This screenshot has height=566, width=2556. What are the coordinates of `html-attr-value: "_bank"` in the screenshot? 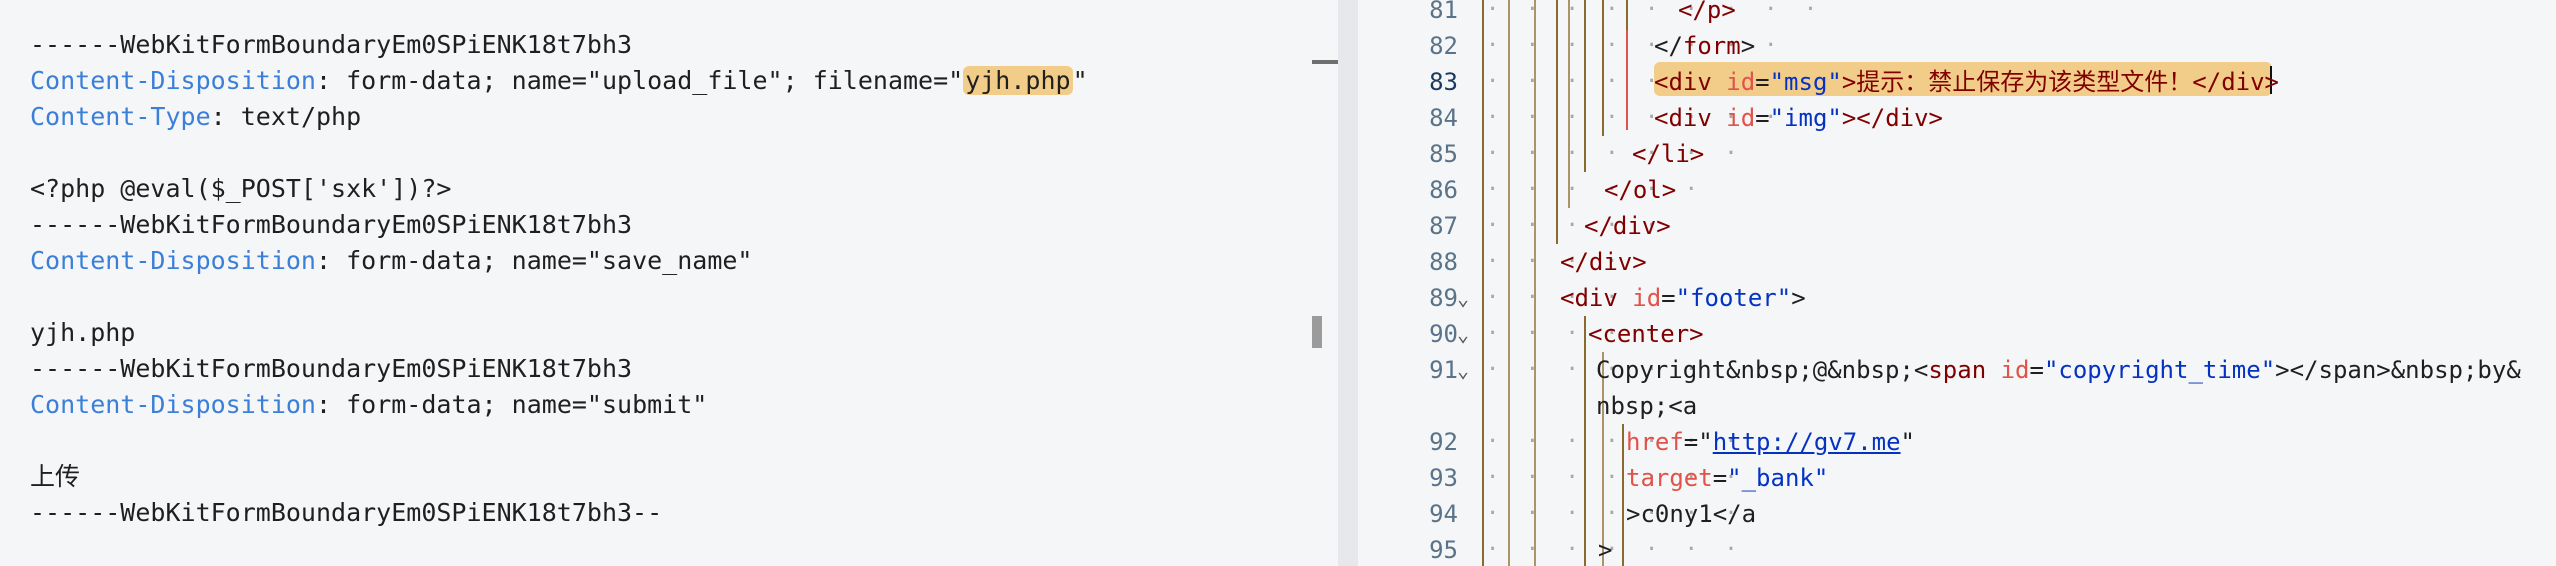 It's located at (1778, 478).